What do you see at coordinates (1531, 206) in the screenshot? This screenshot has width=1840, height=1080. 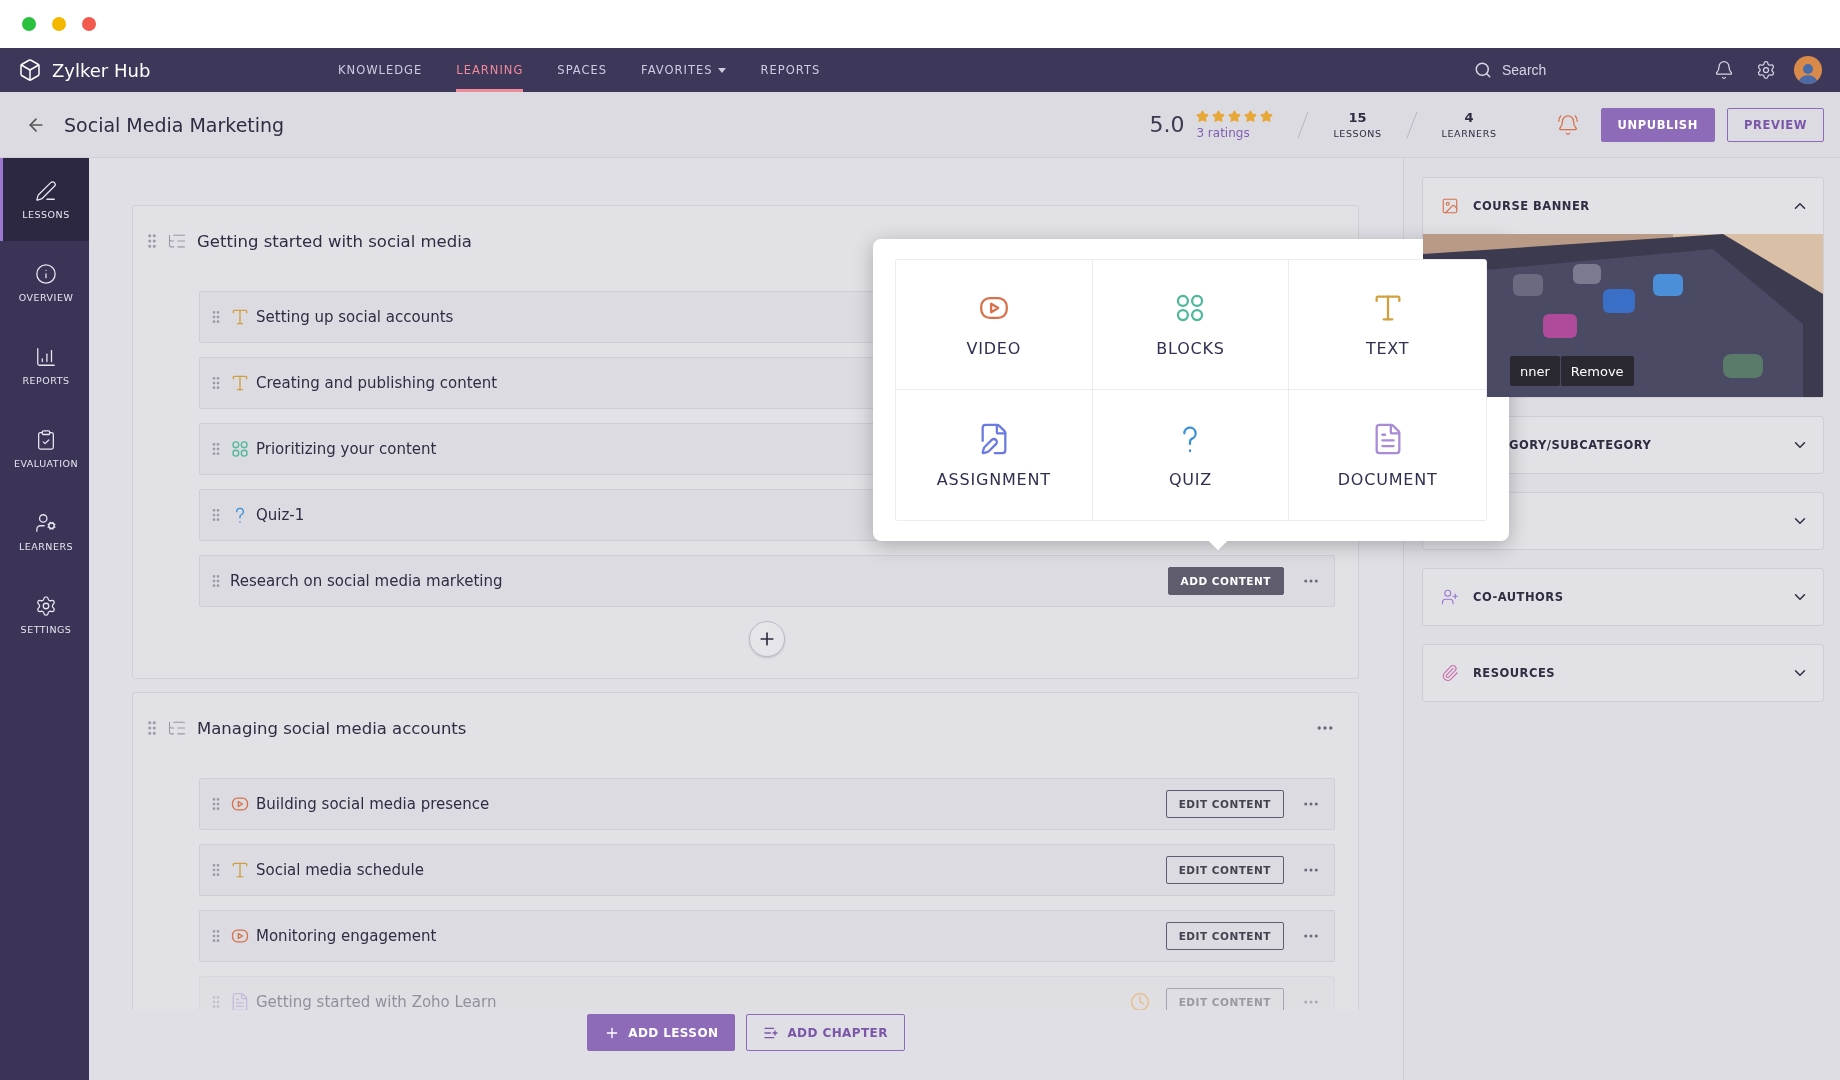 I see `section-title: COURSE BANNER` at bounding box center [1531, 206].